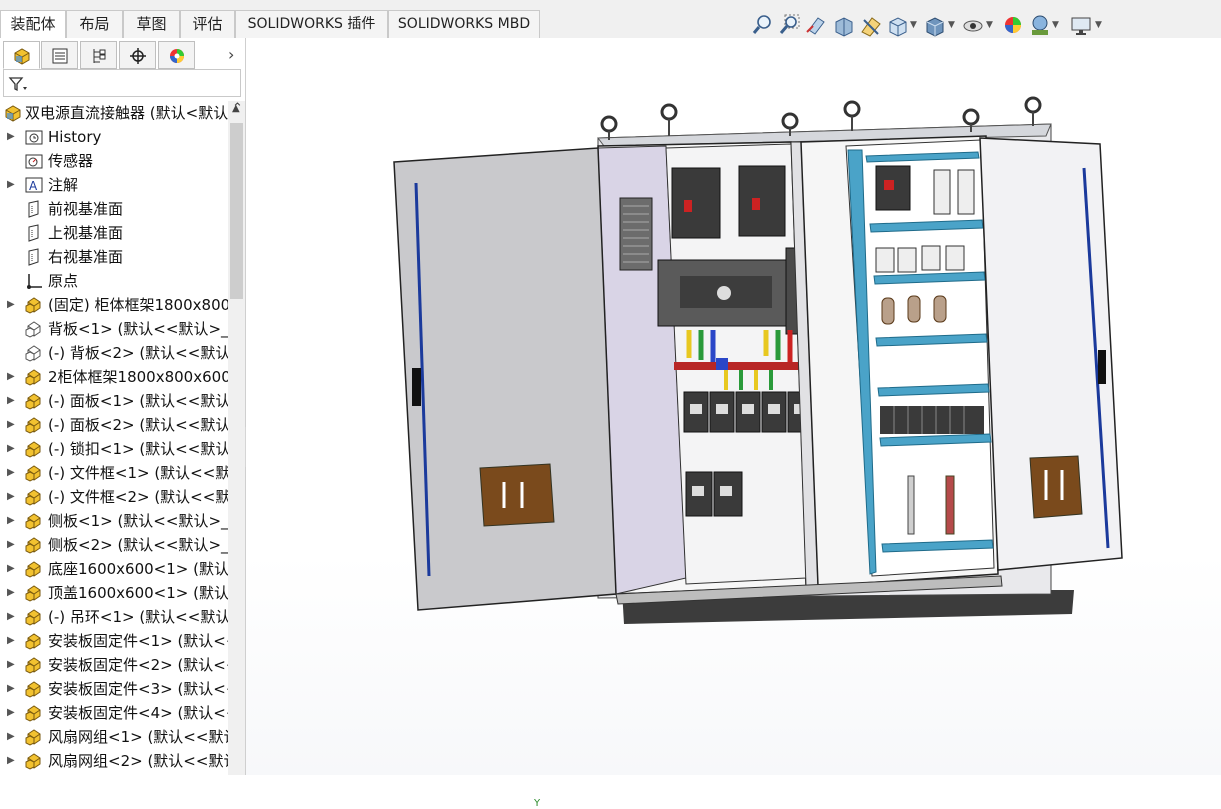 The image size is (1221, 809). What do you see at coordinates (138, 665) in the screenshot?
I see `tree-item-label: 安装板固定件<2> (默认<<` at bounding box center [138, 665].